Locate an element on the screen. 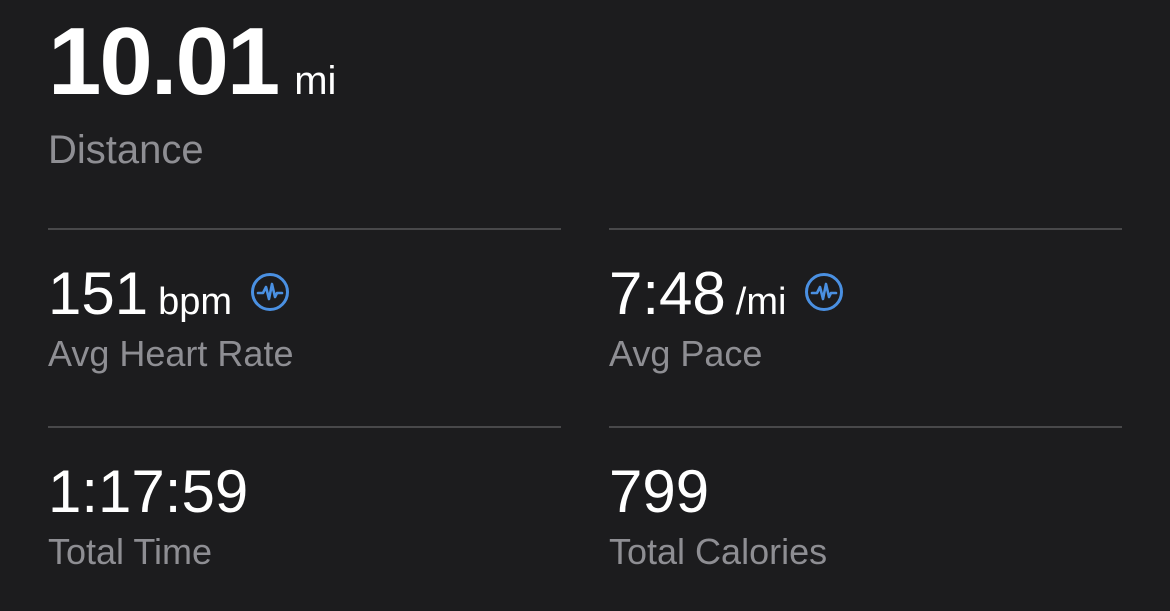 The image size is (1170, 611). pace-unit: /mi is located at coordinates (761, 302).